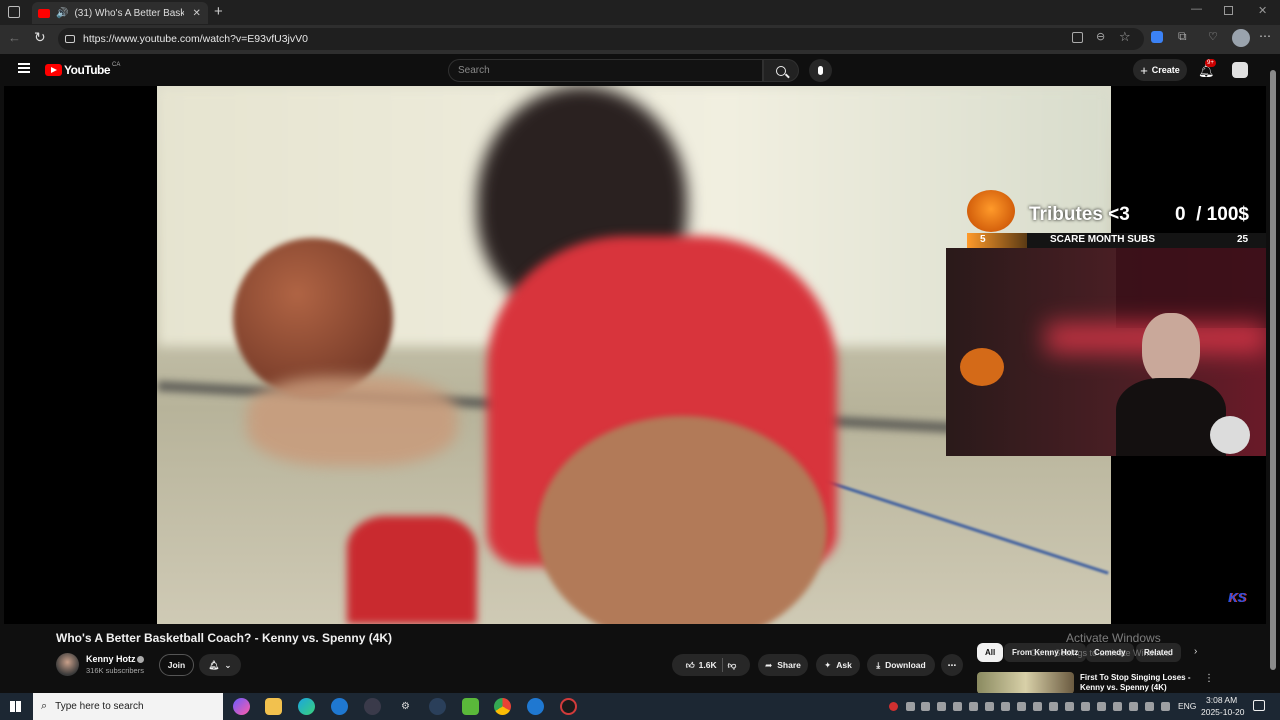  Describe the element at coordinates (1265, 36) in the screenshot. I see `settings-more-icon: ⋯` at that location.